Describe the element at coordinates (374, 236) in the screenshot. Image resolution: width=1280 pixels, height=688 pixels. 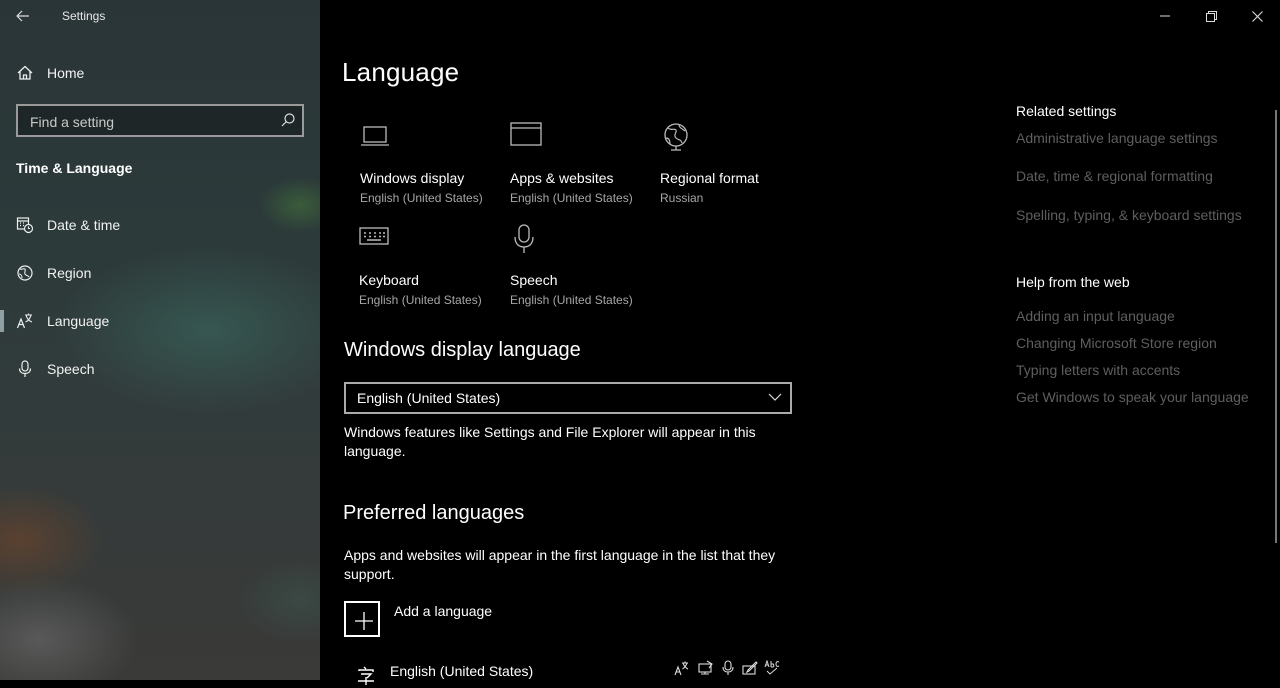
I see `keyboard-icon` at that location.